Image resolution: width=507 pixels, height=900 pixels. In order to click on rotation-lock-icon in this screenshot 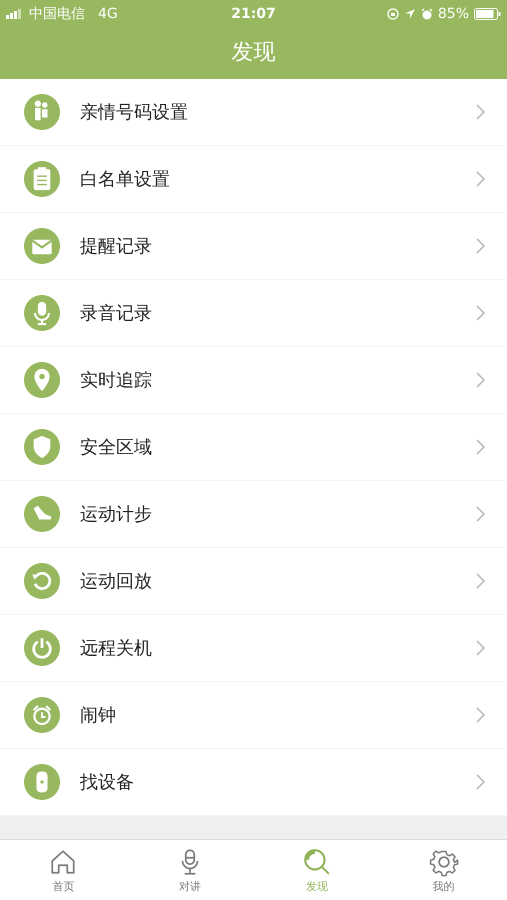, I will do `click(392, 14)`.